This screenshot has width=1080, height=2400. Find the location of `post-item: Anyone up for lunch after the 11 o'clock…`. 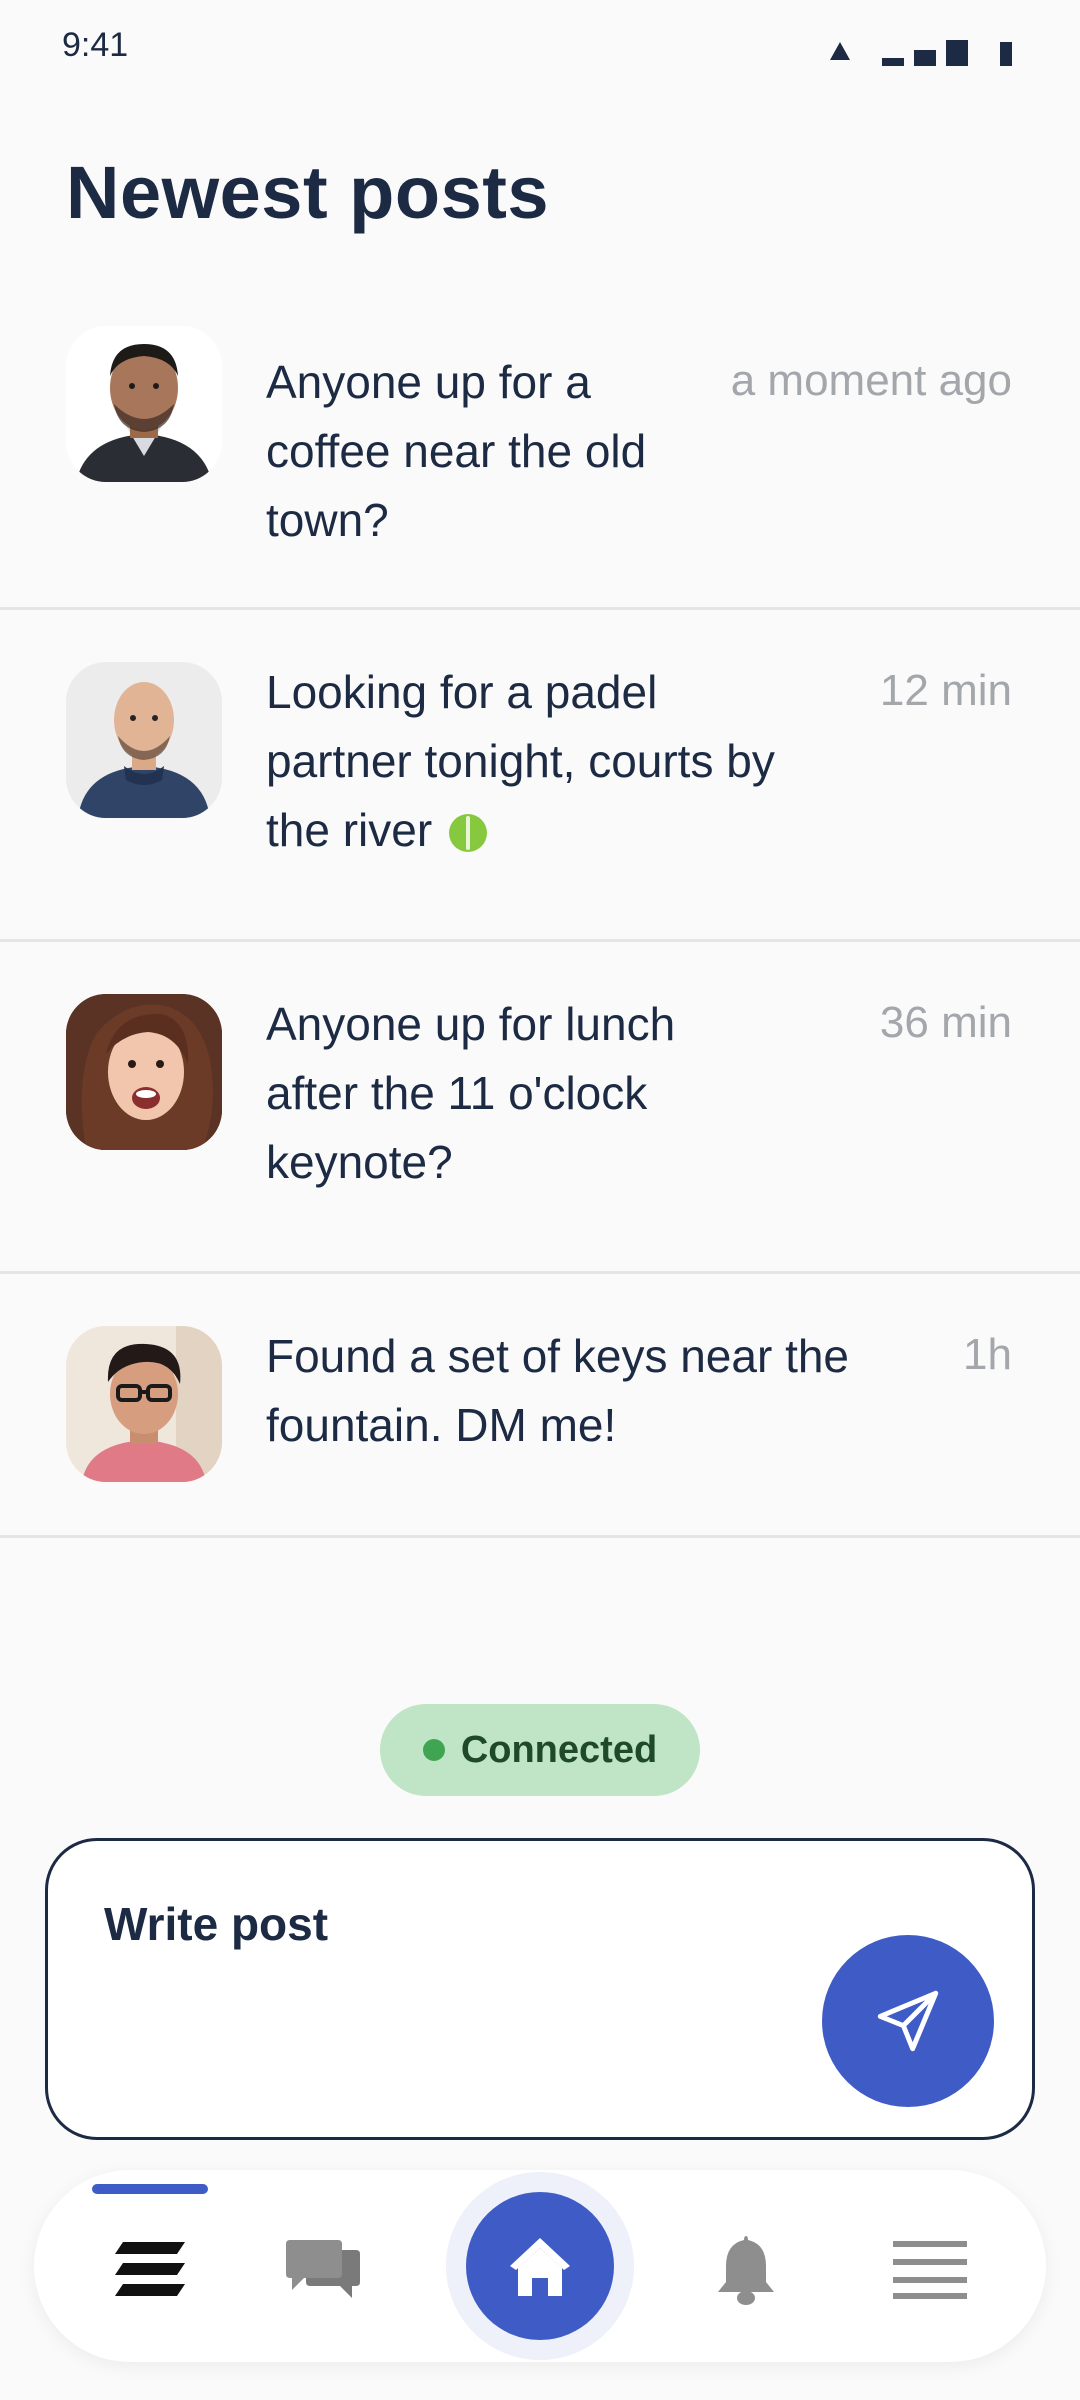

post-item: Anyone up for lunch after the 11 o'clock… is located at coordinates (540, 1108).